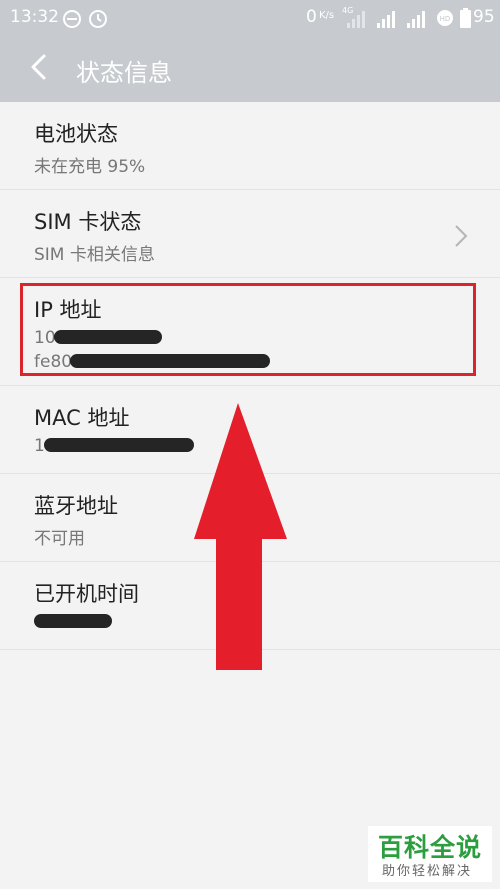 The height and width of the screenshot is (889, 500). I want to click on item-title: 电池状态, so click(76, 134).